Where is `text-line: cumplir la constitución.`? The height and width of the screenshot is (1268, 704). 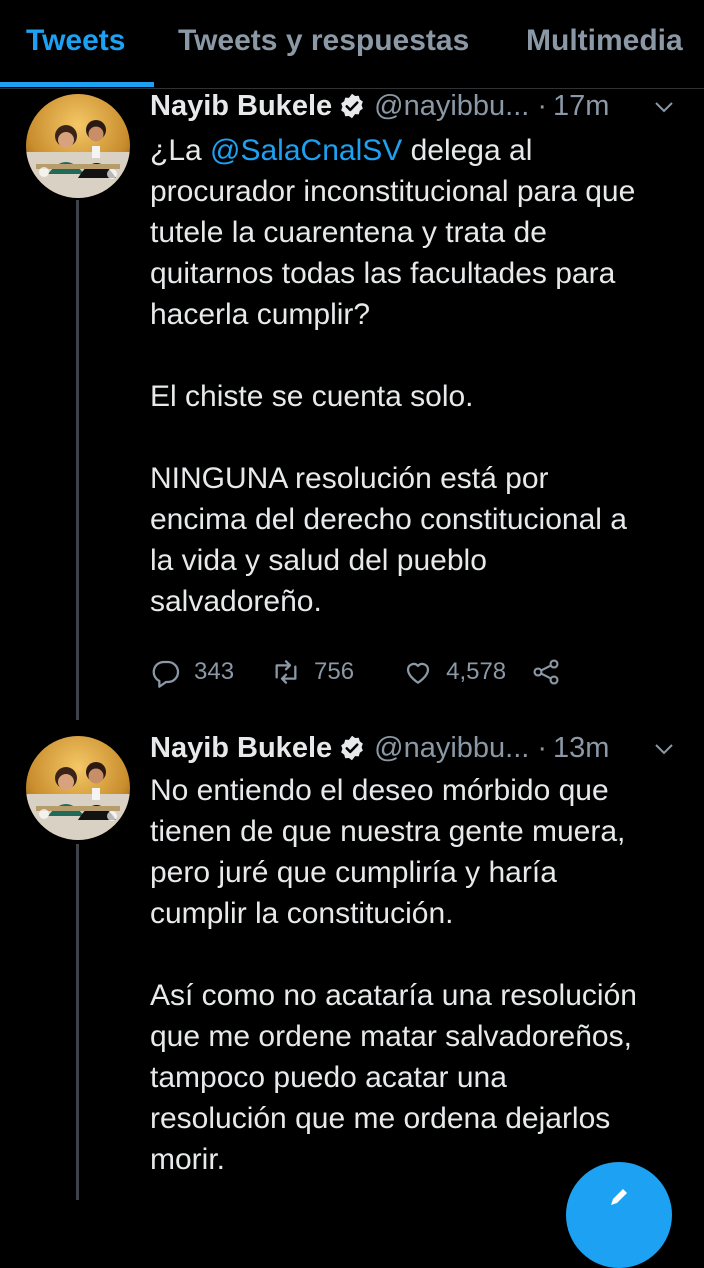
text-line: cumplir la constitución. is located at coordinates (302, 913).